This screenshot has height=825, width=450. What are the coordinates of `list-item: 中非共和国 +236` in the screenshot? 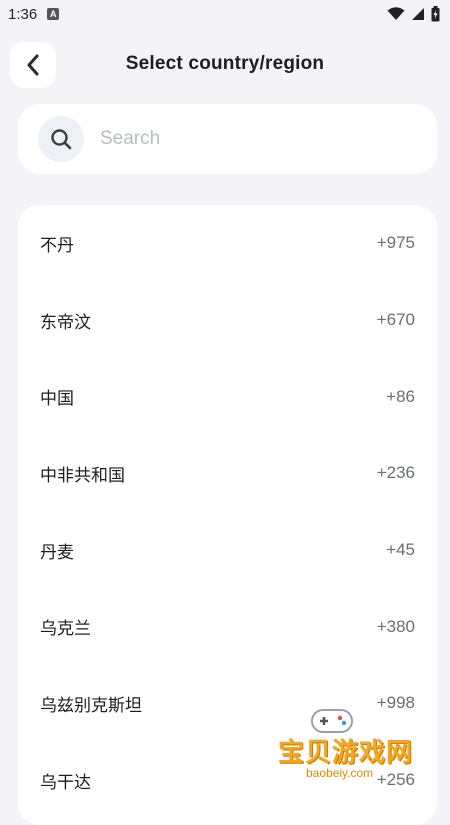 It's located at (227, 473).